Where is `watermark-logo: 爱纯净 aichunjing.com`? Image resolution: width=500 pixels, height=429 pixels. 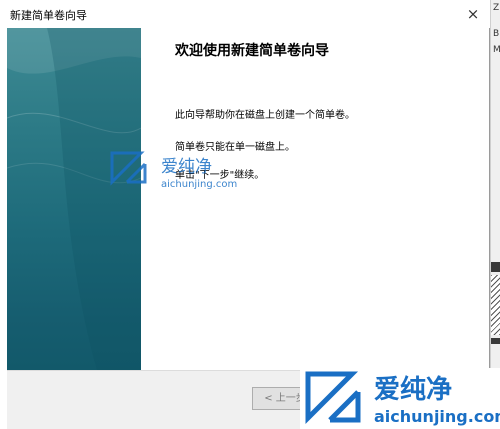
watermark-logo: 爱纯净 aichunjing.com is located at coordinates (184, 170).